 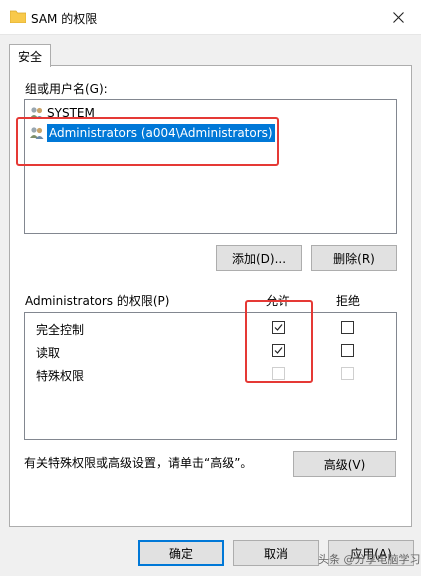 What do you see at coordinates (161, 133) in the screenshot?
I see `user-name: Administrators (a004\Administrators)` at bounding box center [161, 133].